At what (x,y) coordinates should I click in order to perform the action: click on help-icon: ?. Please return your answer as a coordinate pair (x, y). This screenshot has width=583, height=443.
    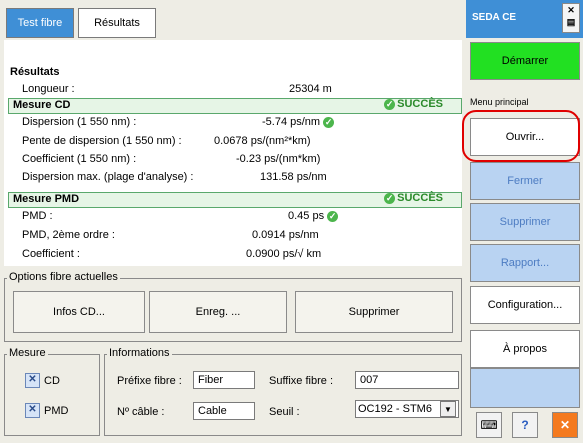
    Looking at the image, I should click on (525, 425).